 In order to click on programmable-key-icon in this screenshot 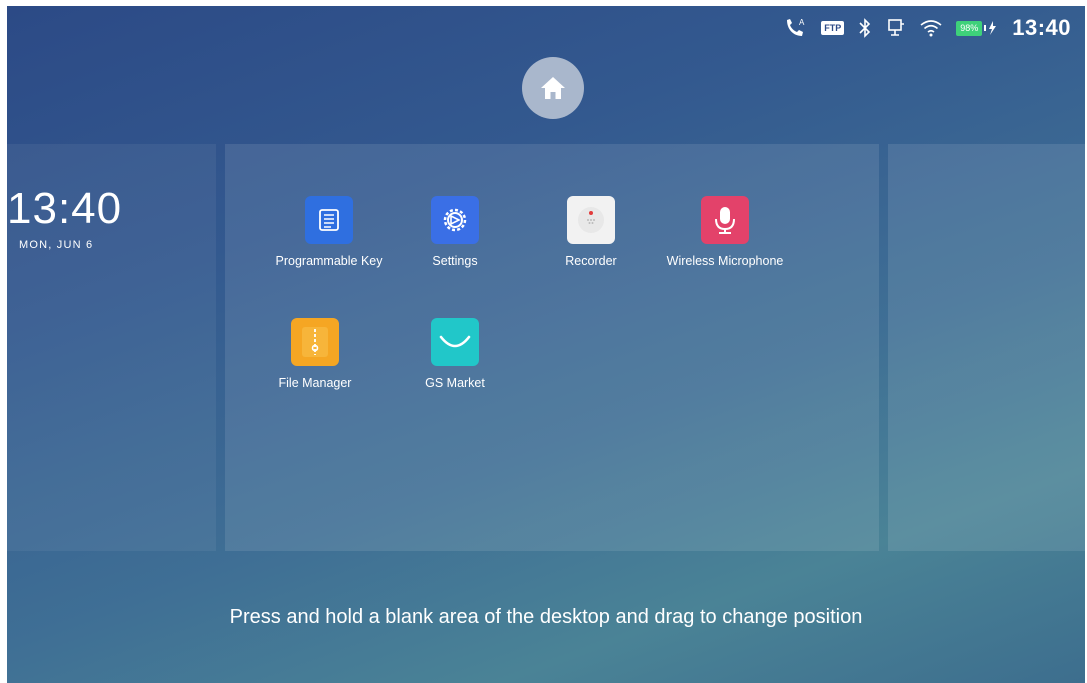, I will do `click(329, 220)`.